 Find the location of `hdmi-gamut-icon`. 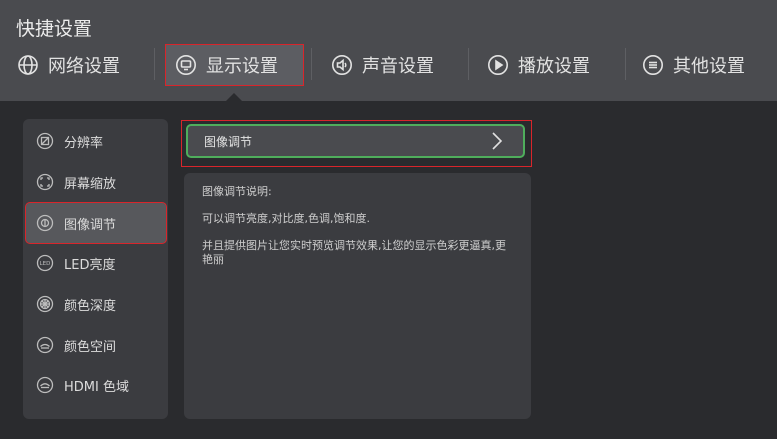

hdmi-gamut-icon is located at coordinates (45, 385).